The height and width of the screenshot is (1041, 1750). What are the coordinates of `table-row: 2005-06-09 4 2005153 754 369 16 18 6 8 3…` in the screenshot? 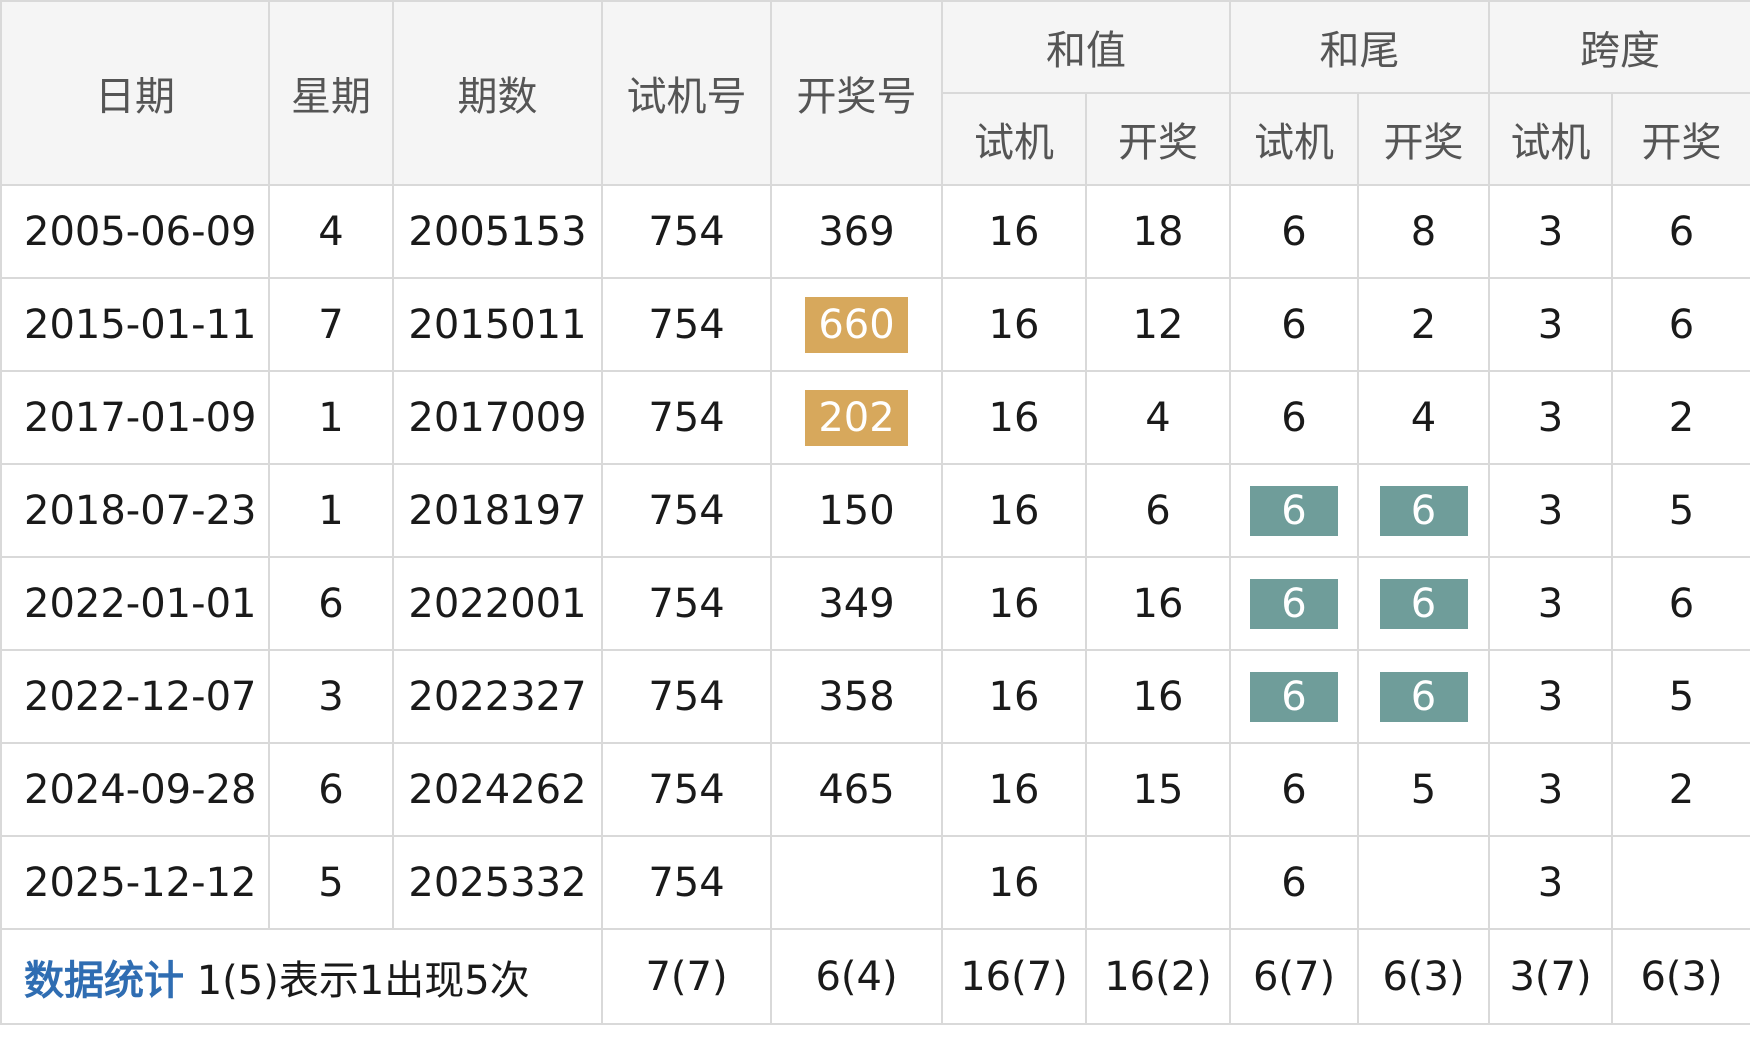 It's located at (875, 231).